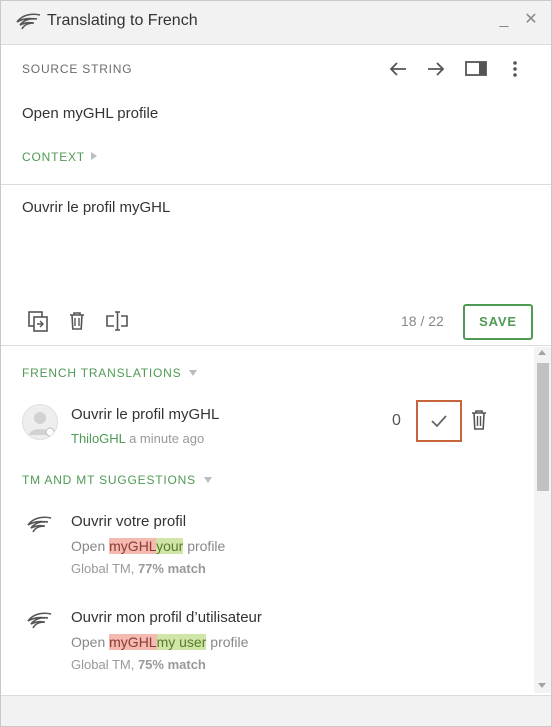 Image resolution: width=552 pixels, height=727 pixels. I want to click on suggestion-origin: Global TM, 75% match, so click(138, 664).